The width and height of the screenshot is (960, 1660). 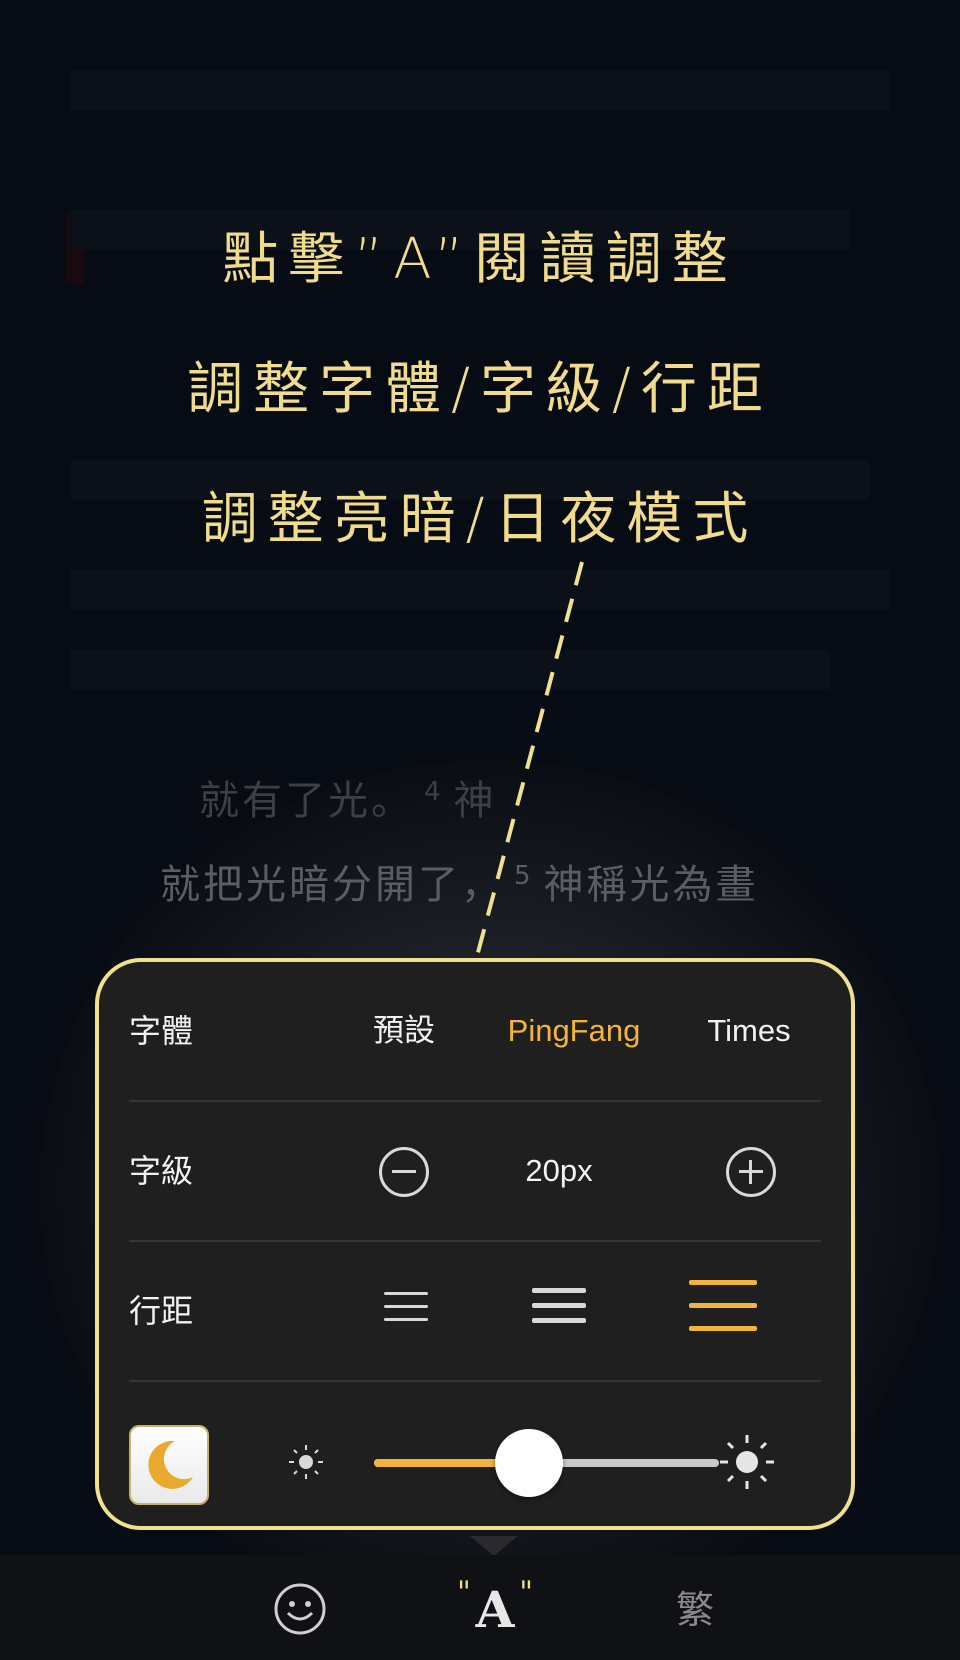 What do you see at coordinates (434, 792) in the screenshot?
I see `verse-number: 4` at bounding box center [434, 792].